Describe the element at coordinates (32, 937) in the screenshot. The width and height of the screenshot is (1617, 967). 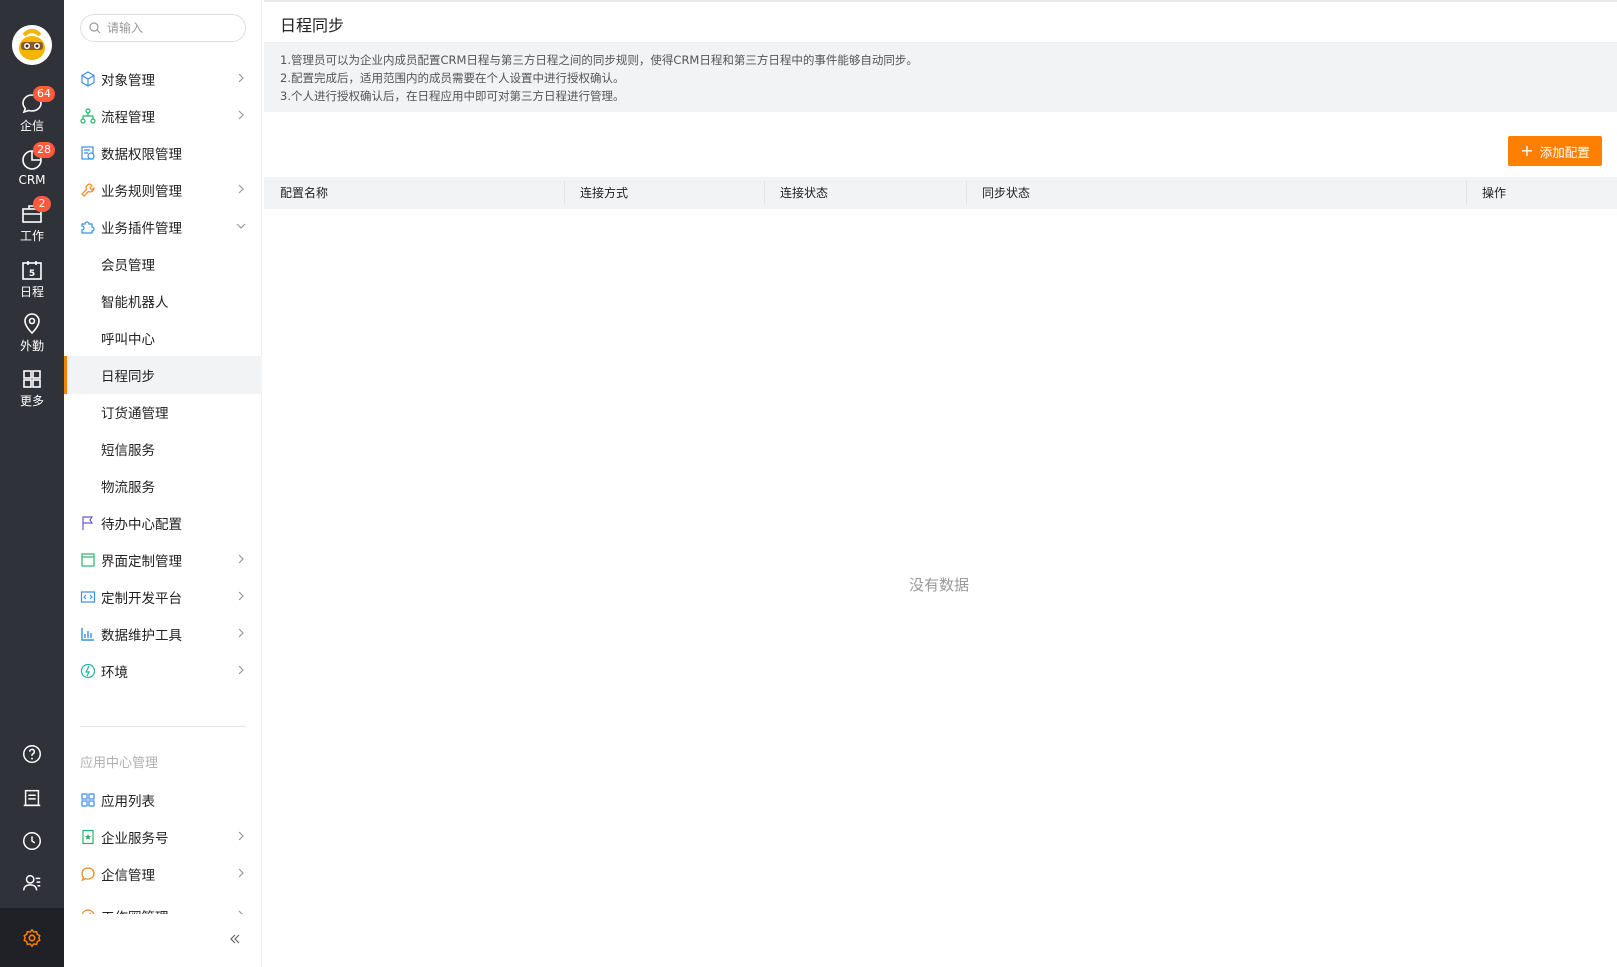
I see `settings-button` at that location.